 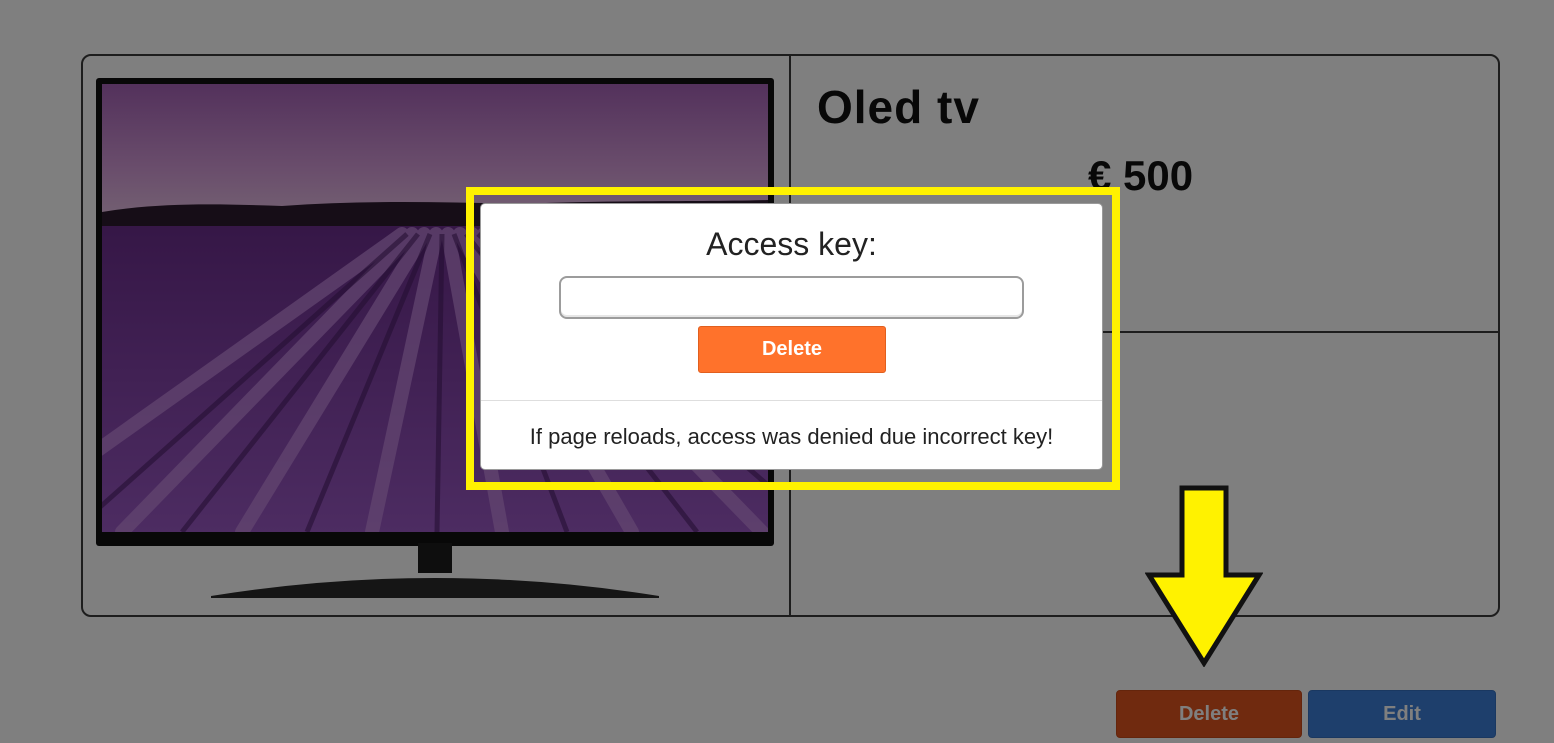 What do you see at coordinates (791, 244) in the screenshot?
I see `dialog-title: Access key:` at bounding box center [791, 244].